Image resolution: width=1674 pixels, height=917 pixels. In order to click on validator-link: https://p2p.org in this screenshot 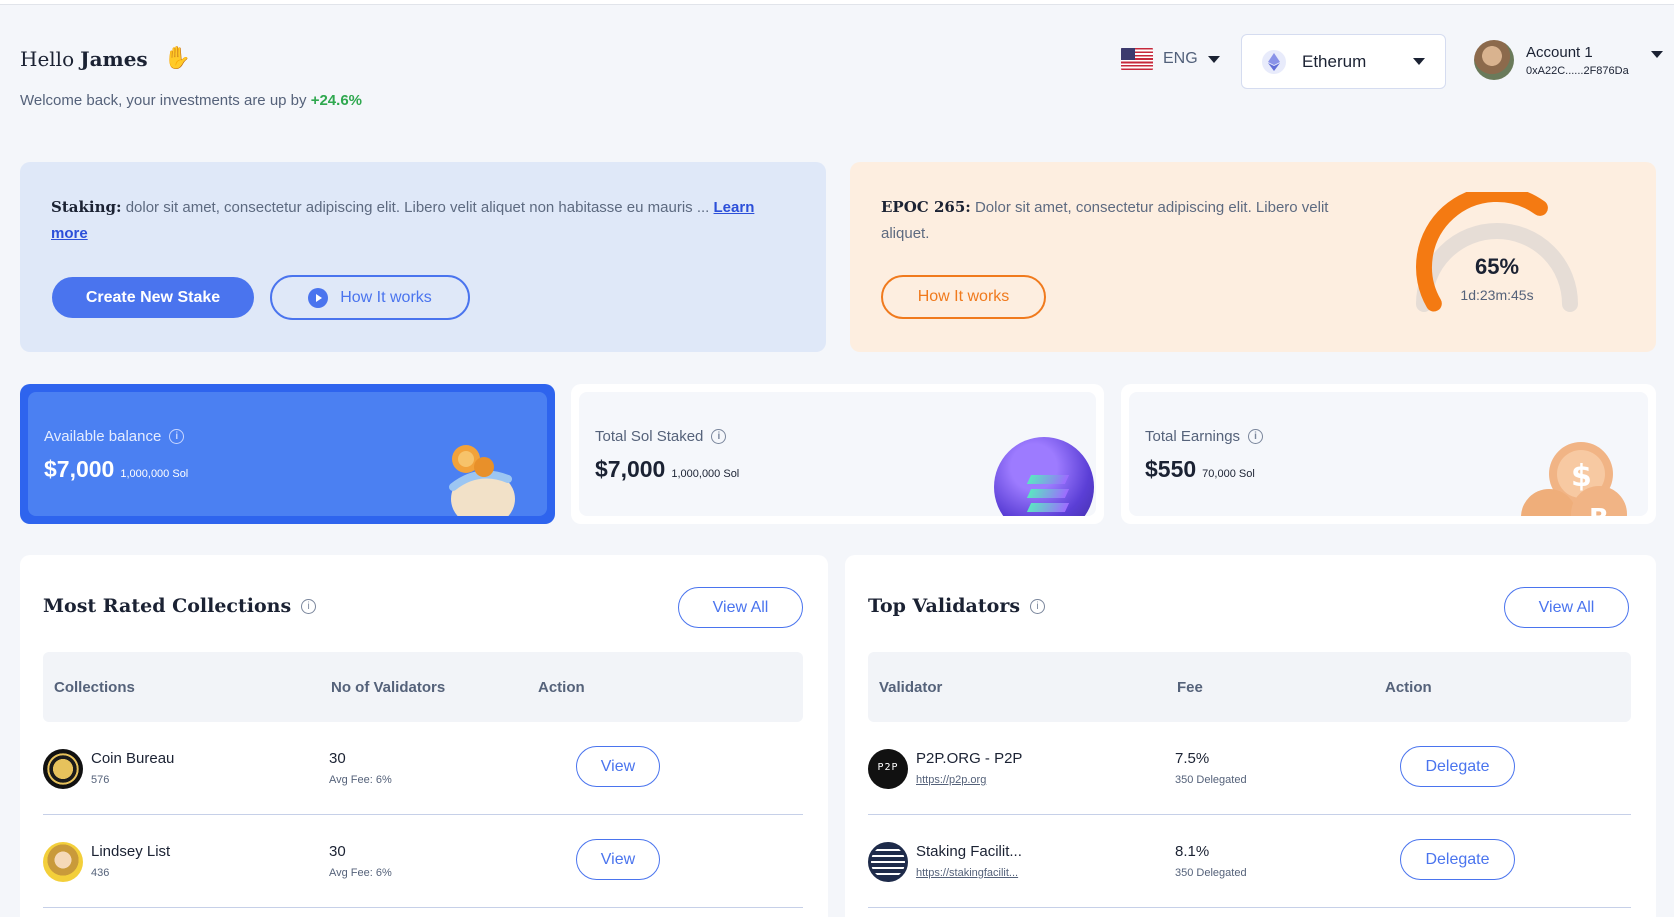, I will do `click(951, 780)`.